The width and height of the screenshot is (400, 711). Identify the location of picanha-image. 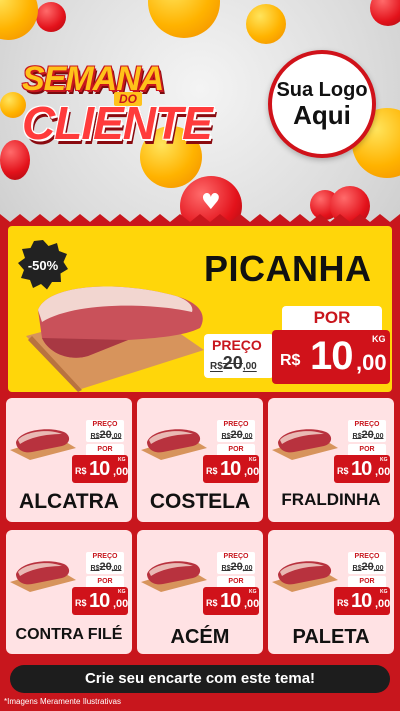
(115, 339).